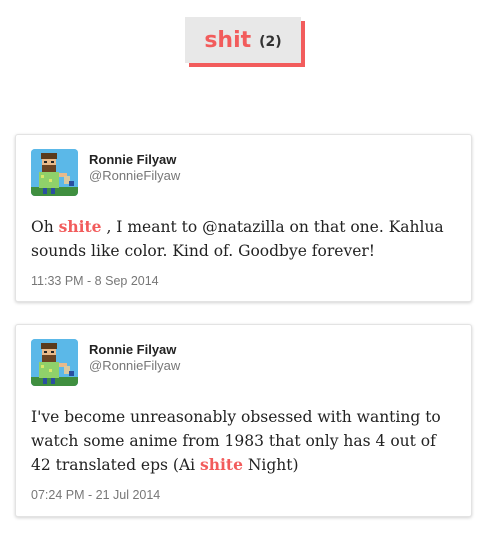 The height and width of the screenshot is (533, 489). I want to click on tweet-text-before: Oh, so click(45, 227).